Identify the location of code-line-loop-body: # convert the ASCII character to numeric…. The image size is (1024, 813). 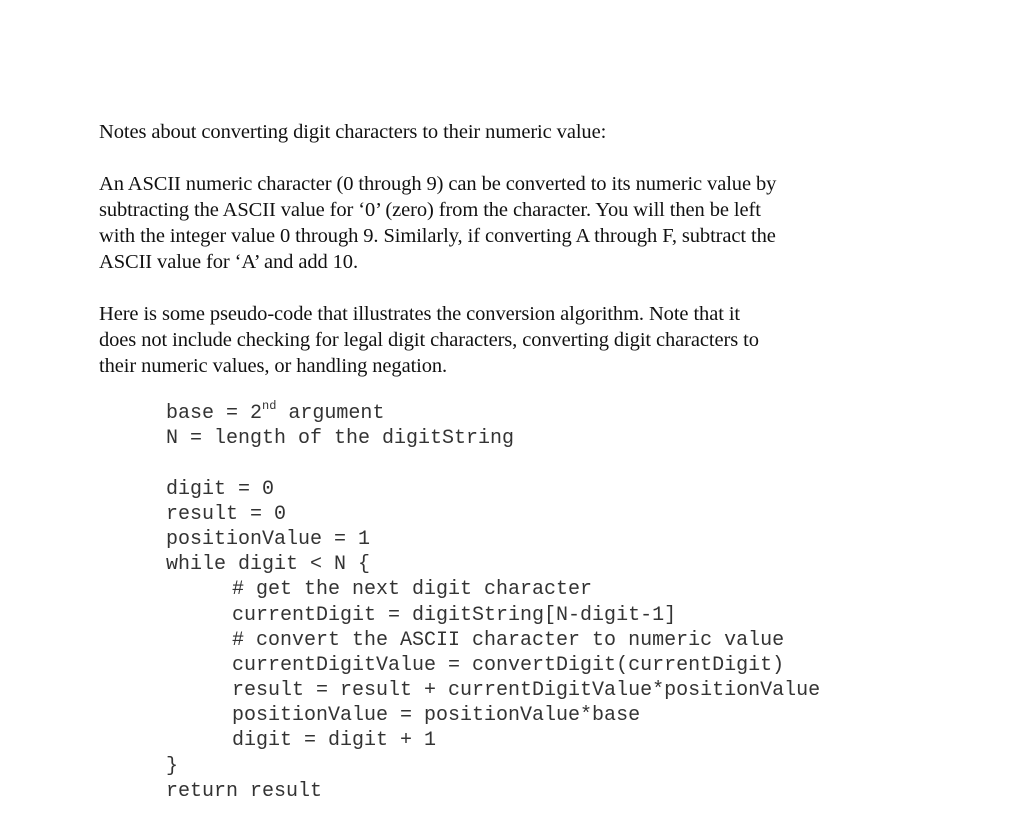
(508, 640).